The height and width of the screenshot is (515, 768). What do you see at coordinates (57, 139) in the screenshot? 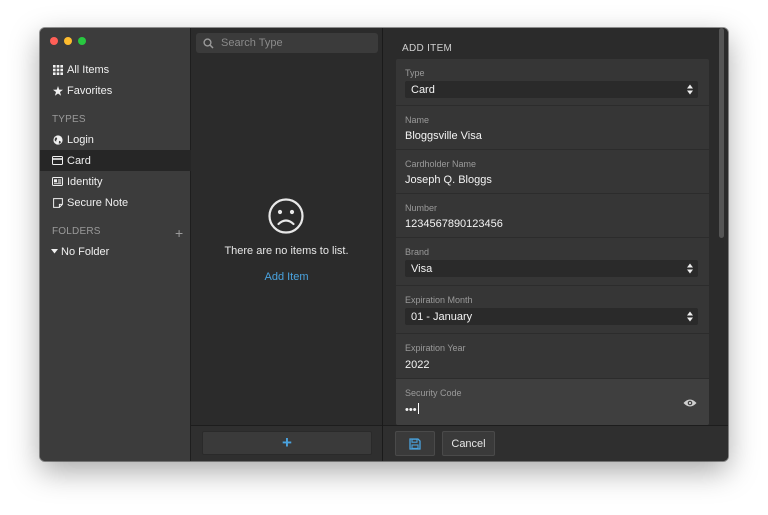
I see `globe-icon` at bounding box center [57, 139].